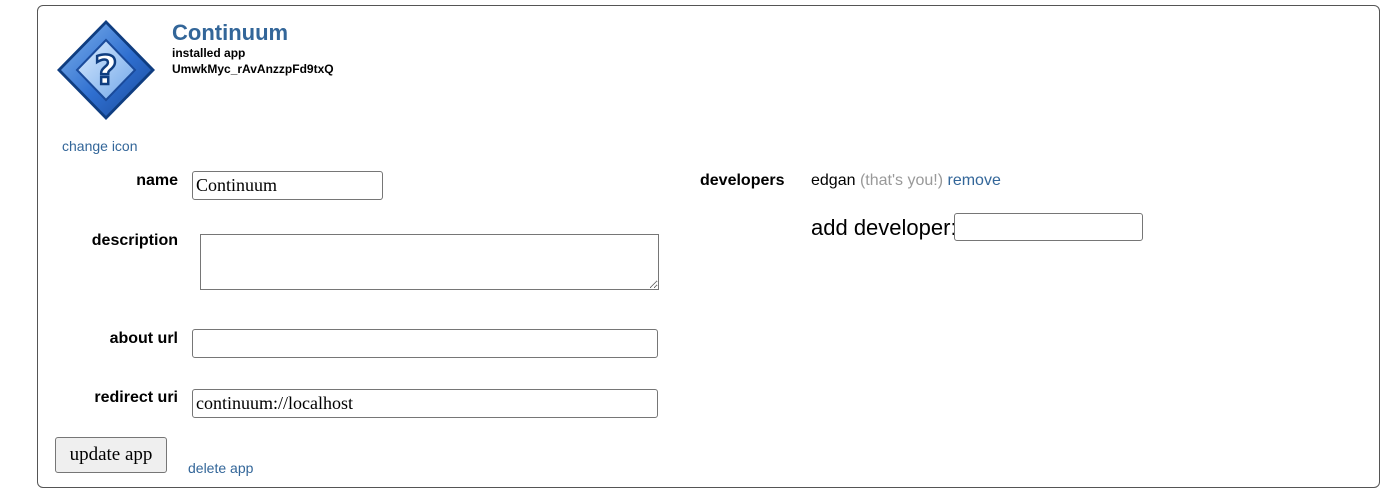 The height and width of the screenshot is (499, 1393). Describe the element at coordinates (425, 403) in the screenshot. I see `redirect-uri-input` at that location.